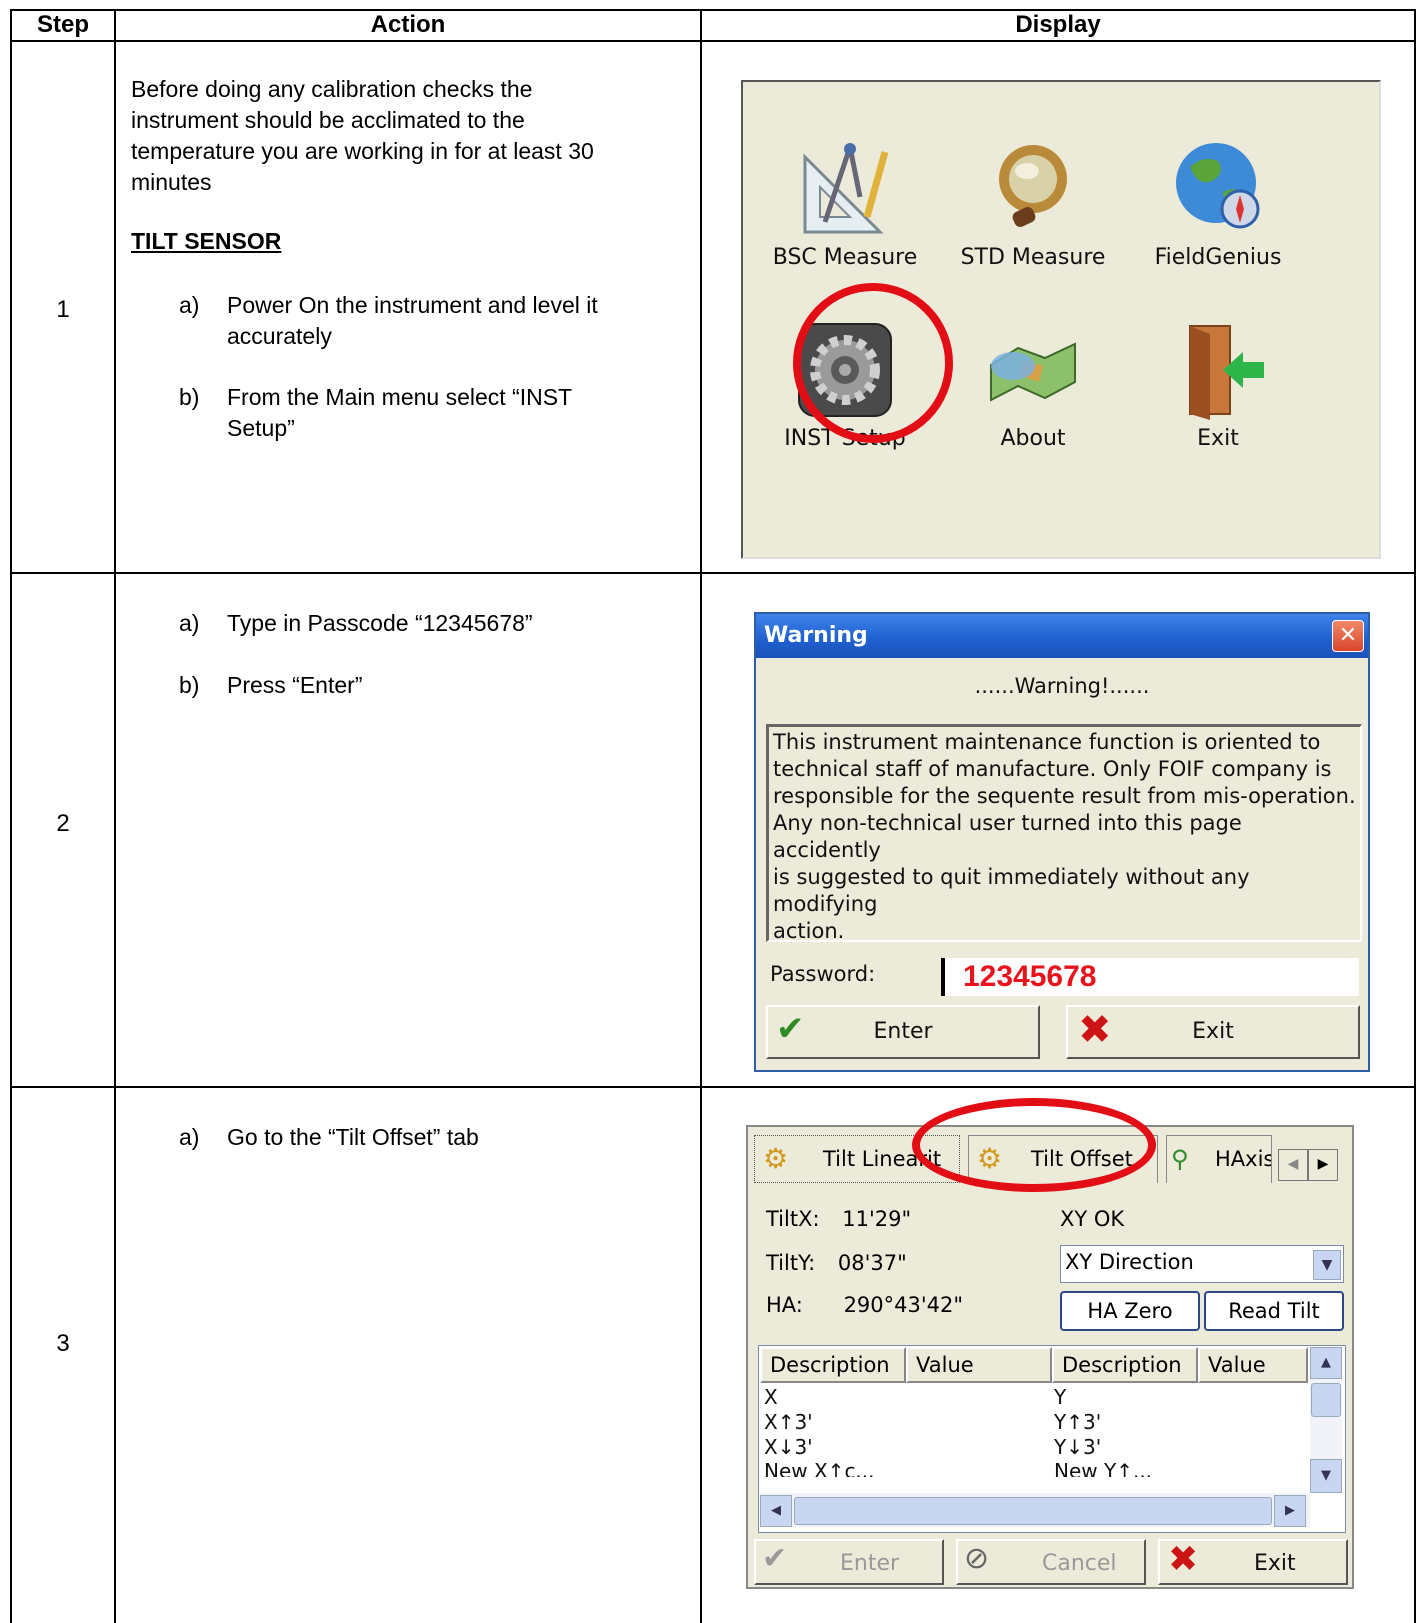  I want to click on tilt-x-readout: TiltX: 11'29", so click(838, 1219).